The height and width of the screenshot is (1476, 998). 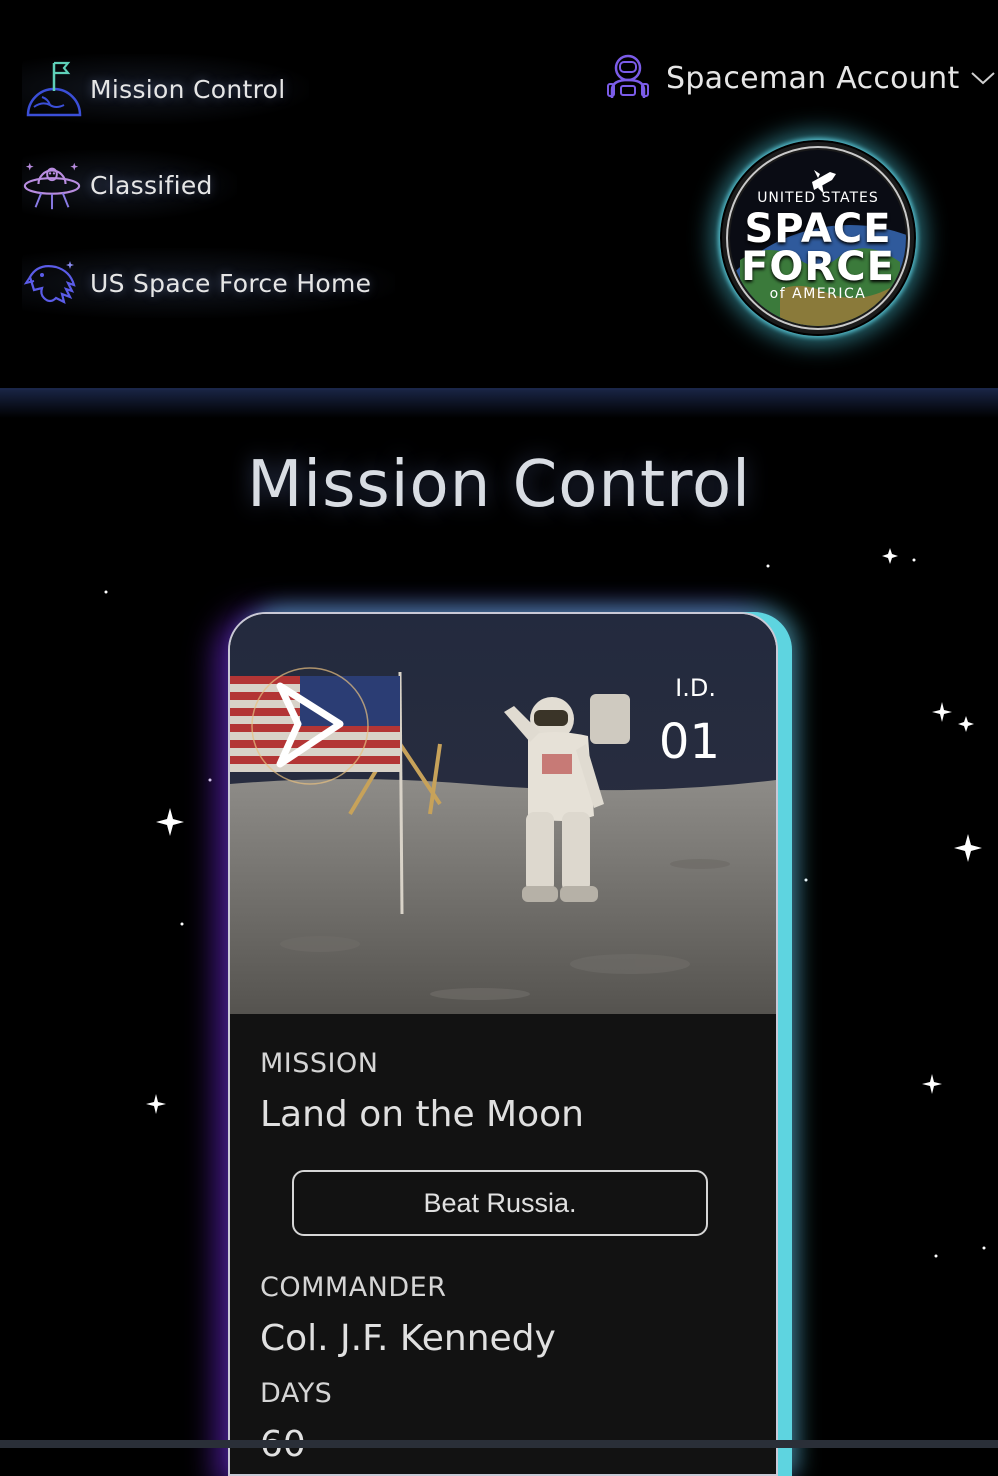 I want to click on account-menu-button: Spaceman Account, so click(x=800, y=78).